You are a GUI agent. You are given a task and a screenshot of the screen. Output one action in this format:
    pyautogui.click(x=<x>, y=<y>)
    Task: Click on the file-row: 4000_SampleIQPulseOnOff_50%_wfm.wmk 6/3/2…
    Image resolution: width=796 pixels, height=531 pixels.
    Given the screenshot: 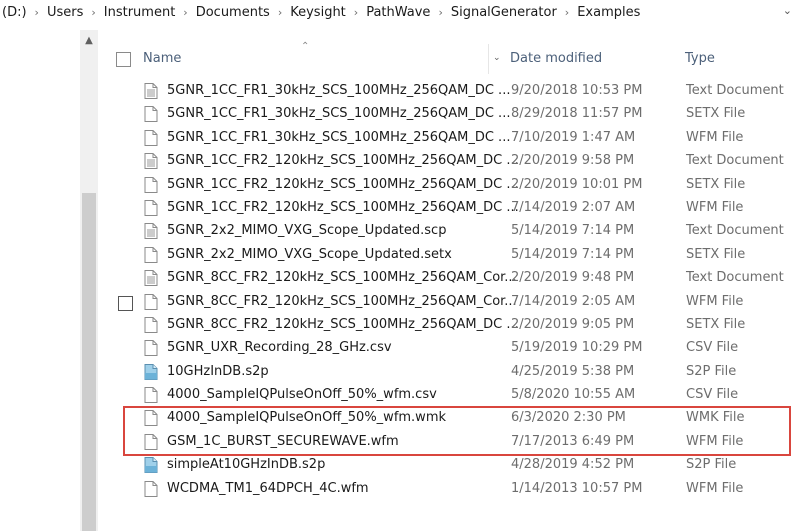 What is the action you would take?
    pyautogui.click(x=447, y=418)
    